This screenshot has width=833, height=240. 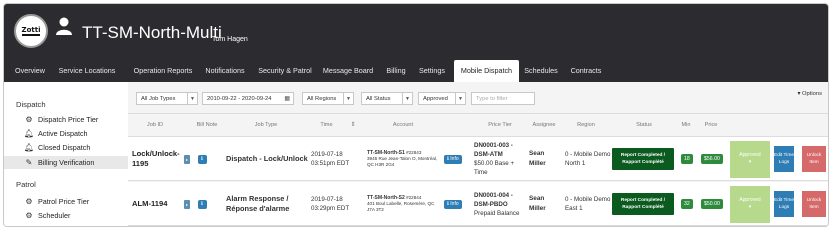 I want to click on time-cell: 2019-07-18 03:29pm EDT, so click(x=339, y=204).